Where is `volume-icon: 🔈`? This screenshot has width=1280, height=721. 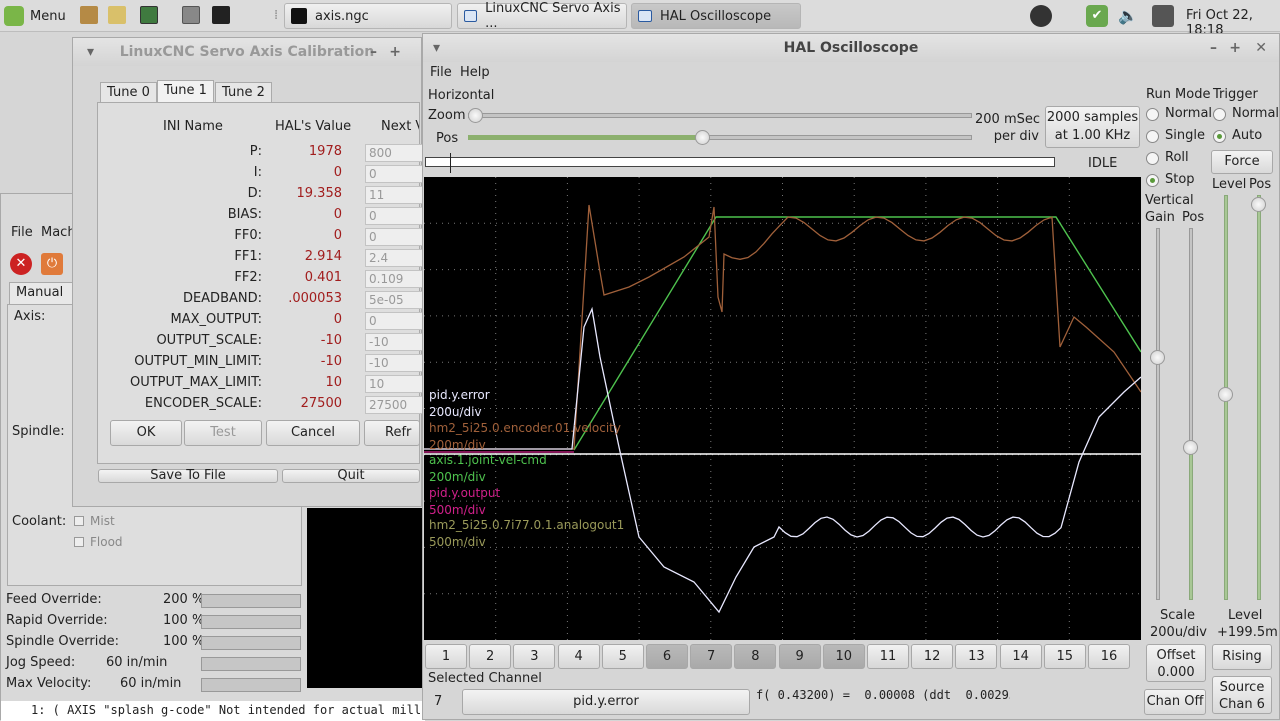 volume-icon: 🔈 is located at coordinates (1128, 15).